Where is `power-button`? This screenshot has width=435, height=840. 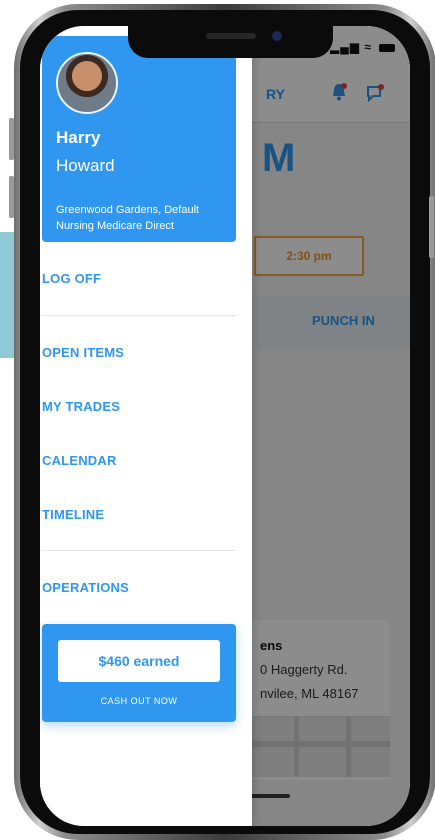
power-button is located at coordinates (431, 227).